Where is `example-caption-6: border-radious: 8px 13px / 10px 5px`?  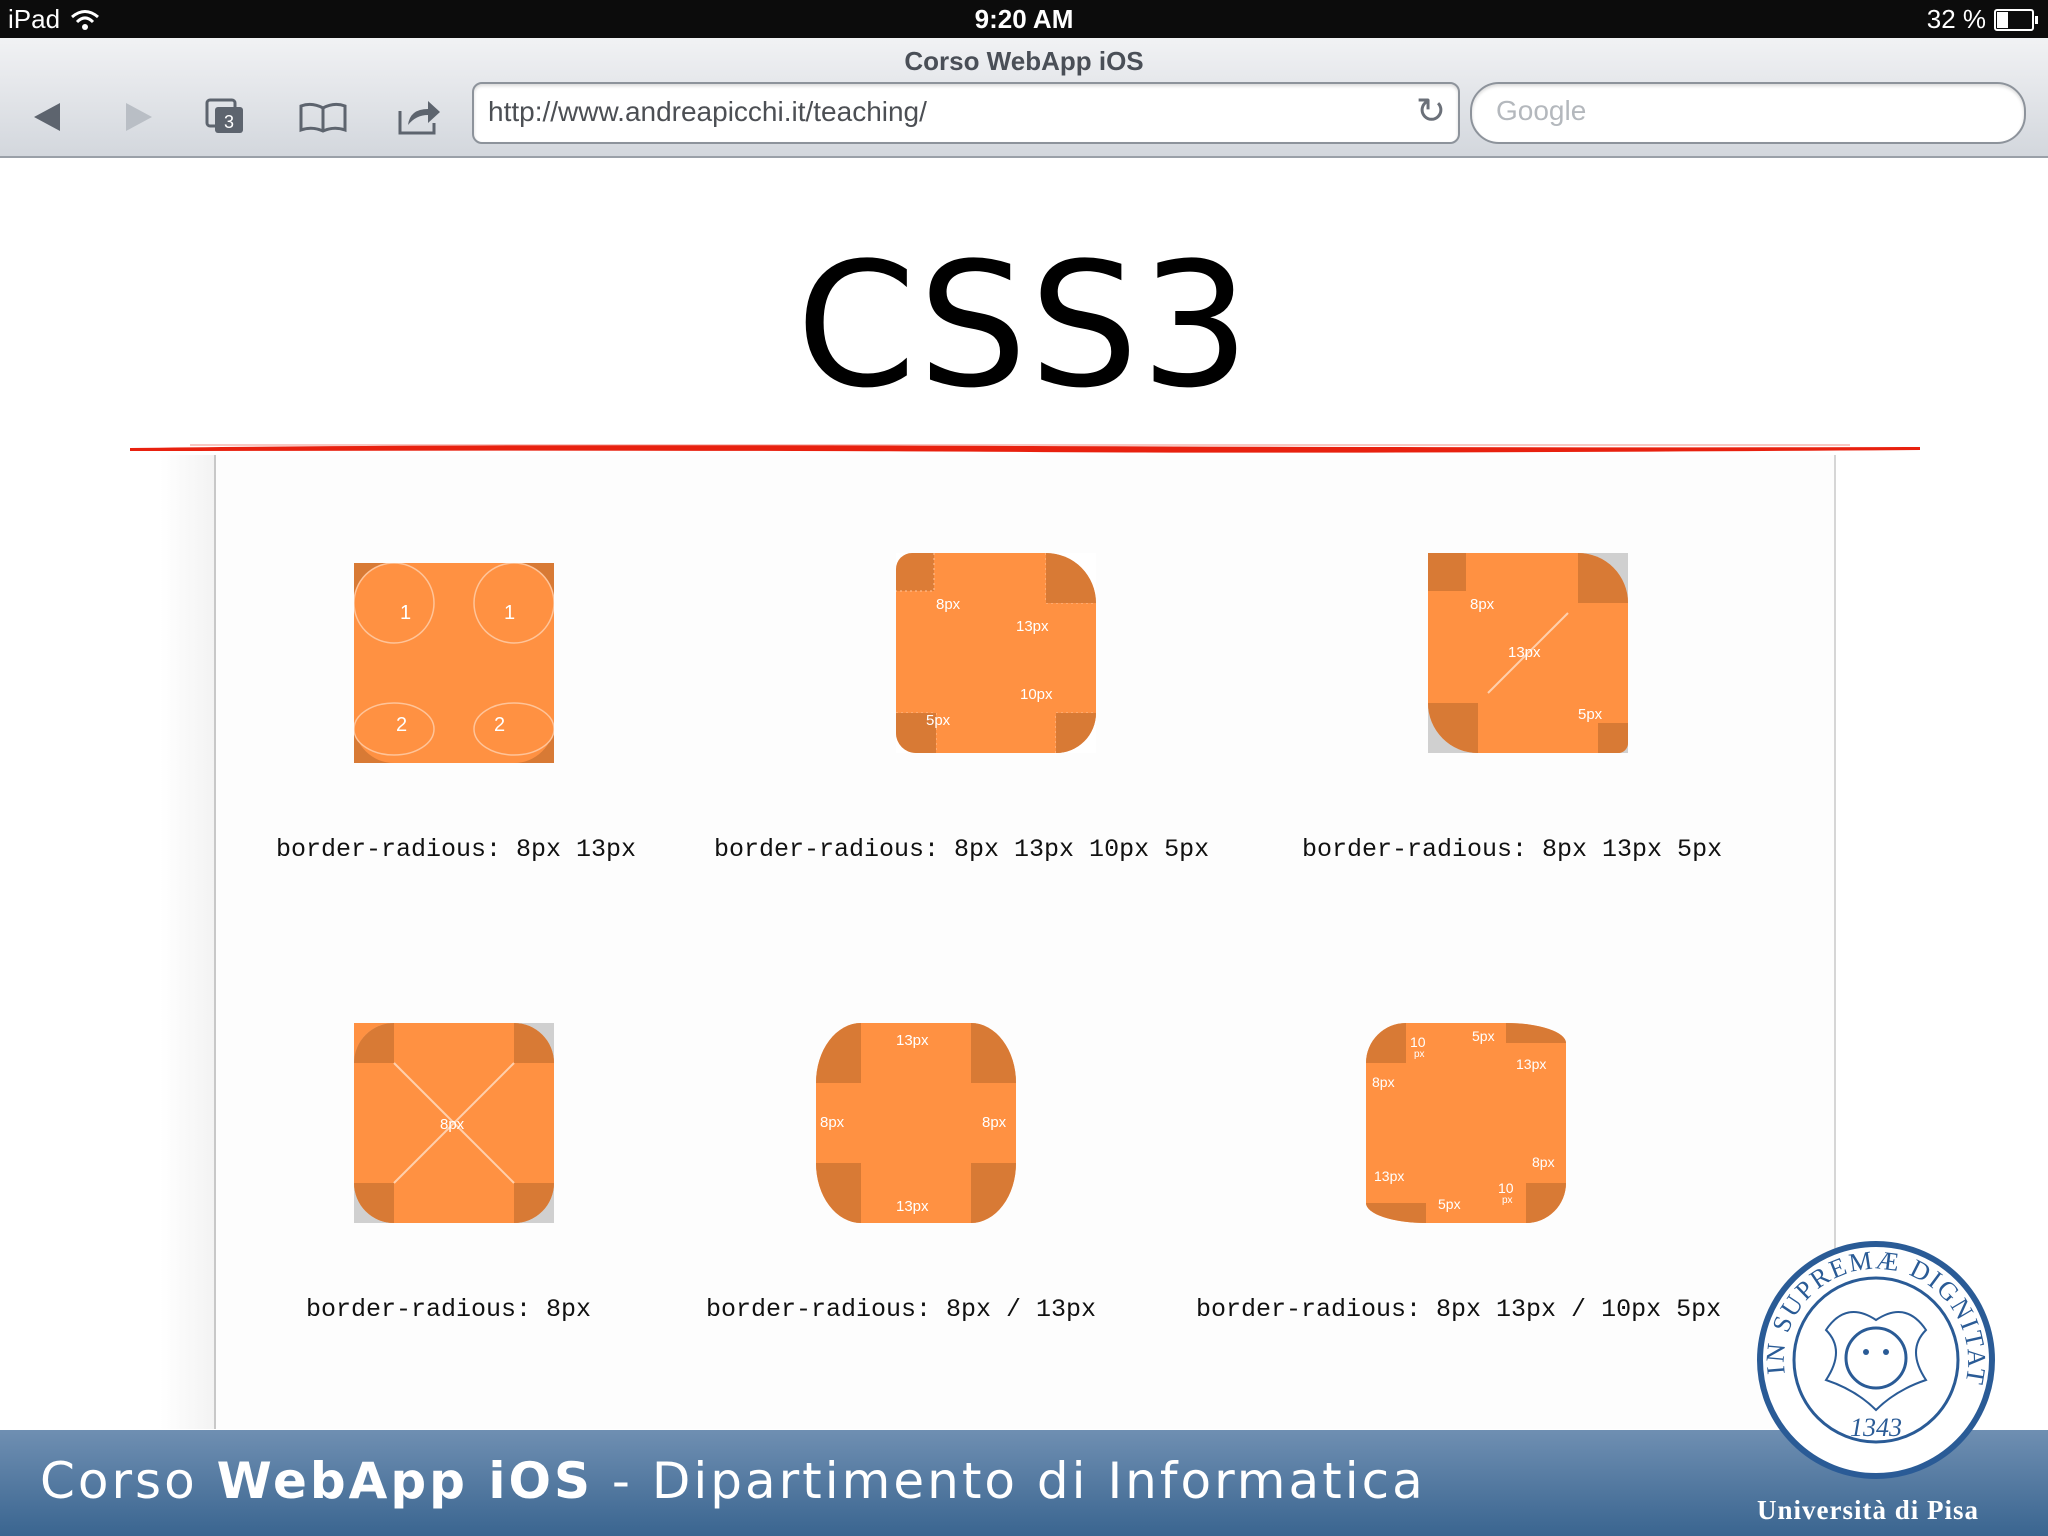 example-caption-6: border-radious: 8px 13px / 10px 5px is located at coordinates (1459, 1309).